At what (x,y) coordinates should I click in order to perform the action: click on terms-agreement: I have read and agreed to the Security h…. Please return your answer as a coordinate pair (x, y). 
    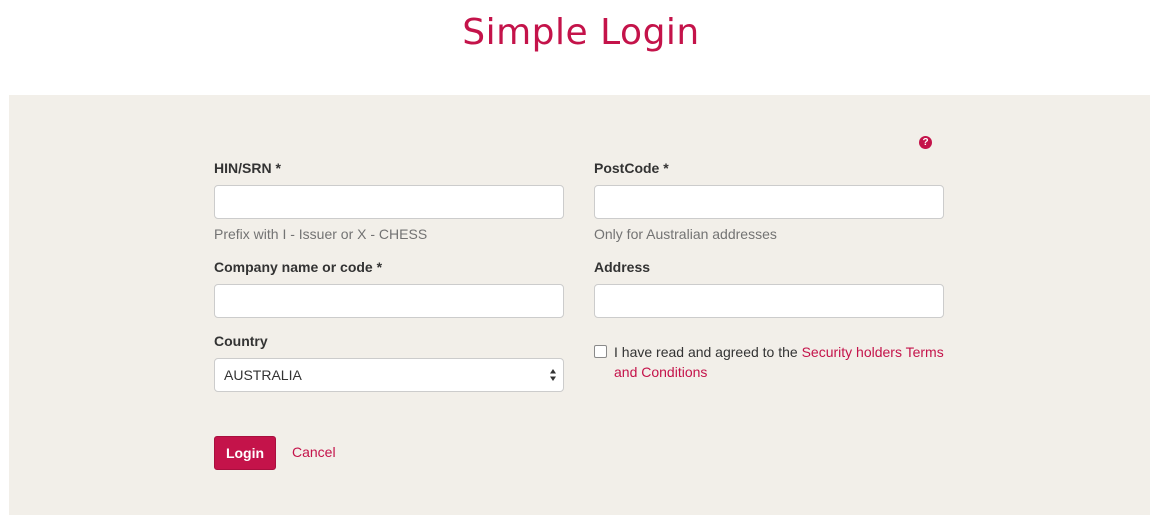
    Looking at the image, I should click on (774, 362).